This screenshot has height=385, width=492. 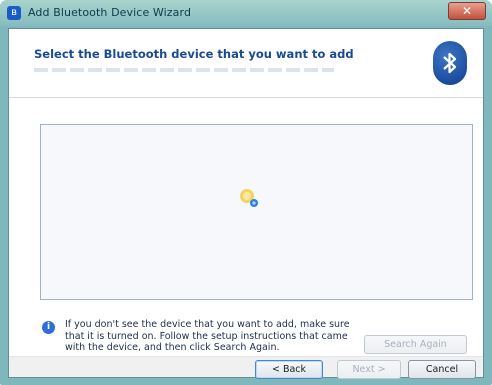 I want to click on bluetooth-icon: ʙ, so click(x=14, y=13).